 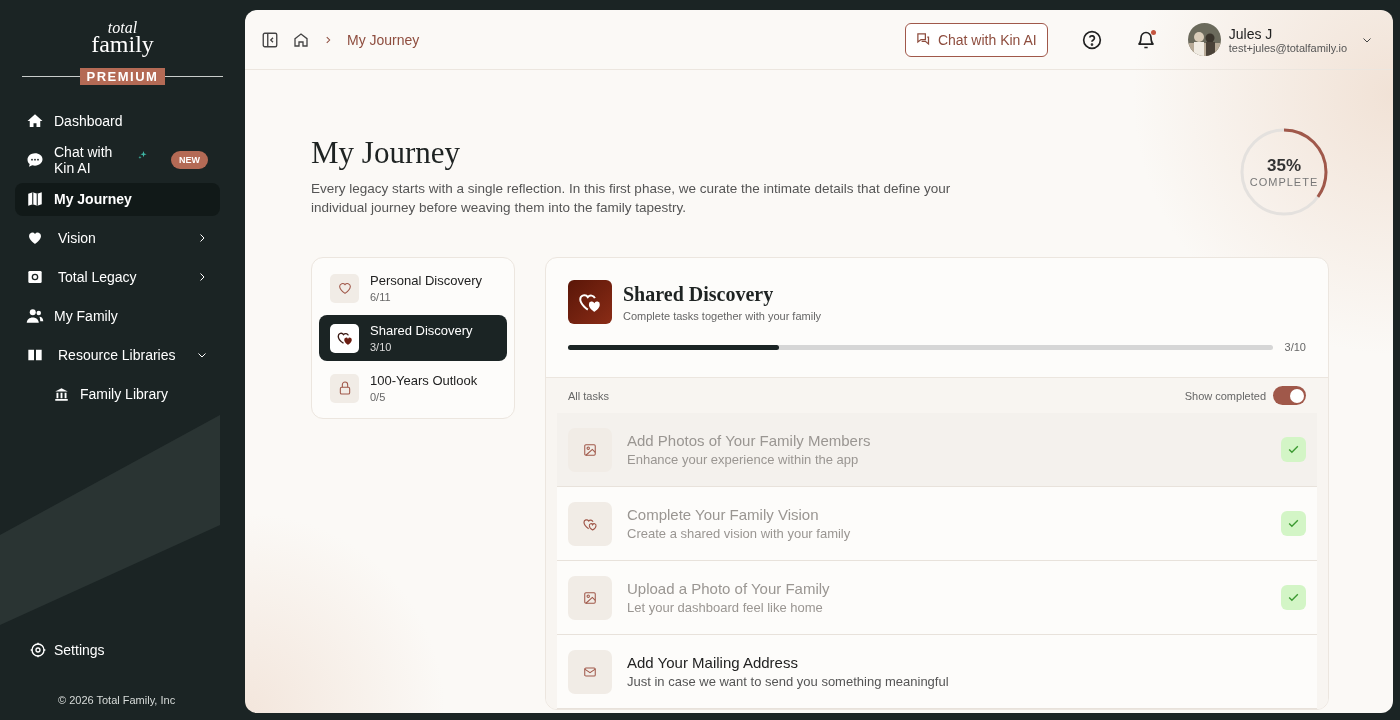 What do you see at coordinates (749, 440) in the screenshot?
I see `task-title: Add Photos of Your Family Members` at bounding box center [749, 440].